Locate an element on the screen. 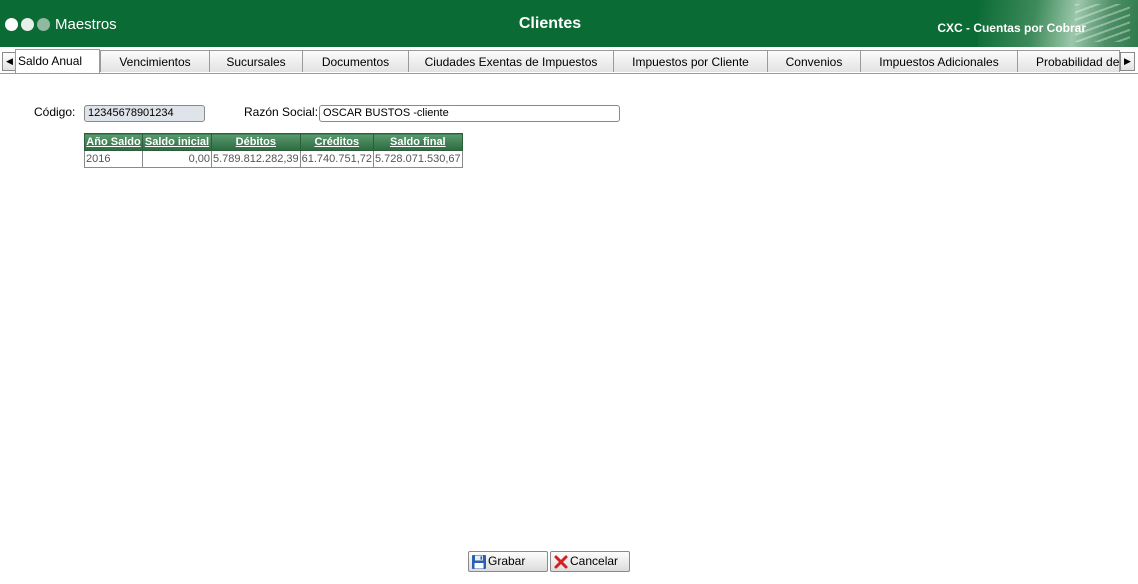  col-saldo-inicial: Saldo inicial is located at coordinates (177, 142).